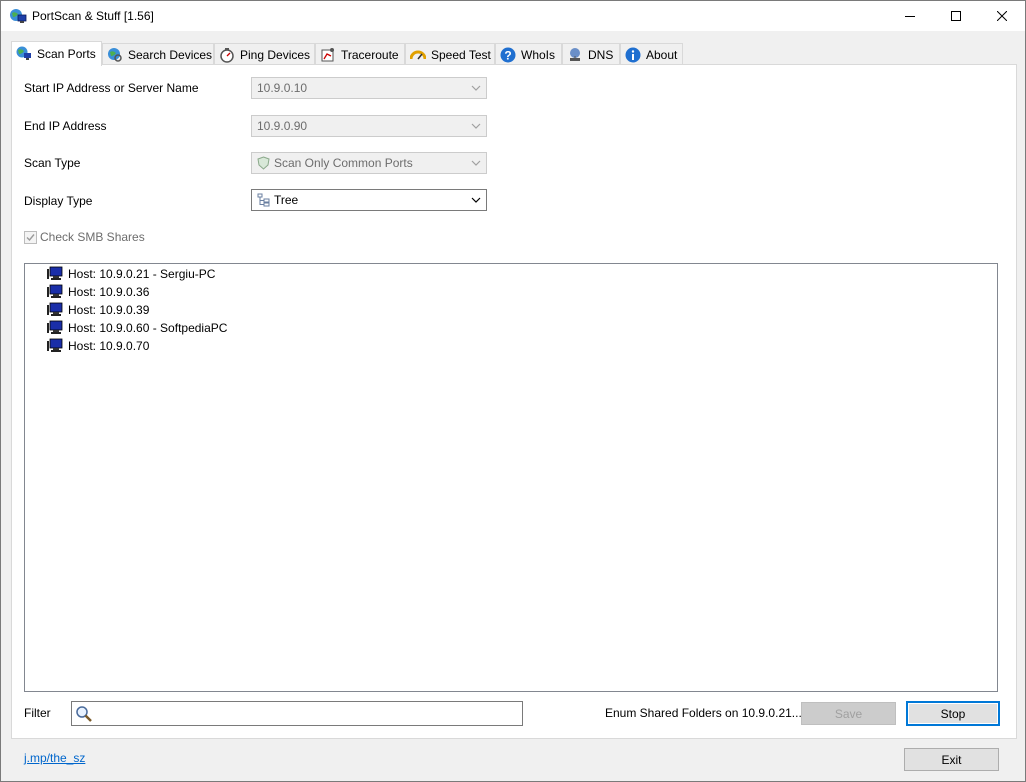 The height and width of the screenshot is (782, 1026). I want to click on end-ip-combo: 10.9.0.90, so click(369, 126).